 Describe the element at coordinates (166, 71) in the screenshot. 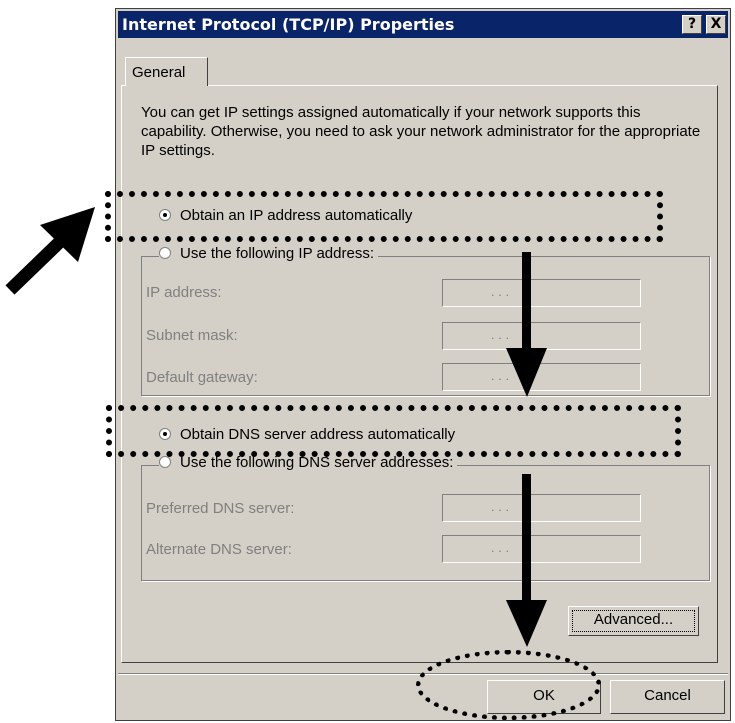

I see `tab-general: General` at that location.